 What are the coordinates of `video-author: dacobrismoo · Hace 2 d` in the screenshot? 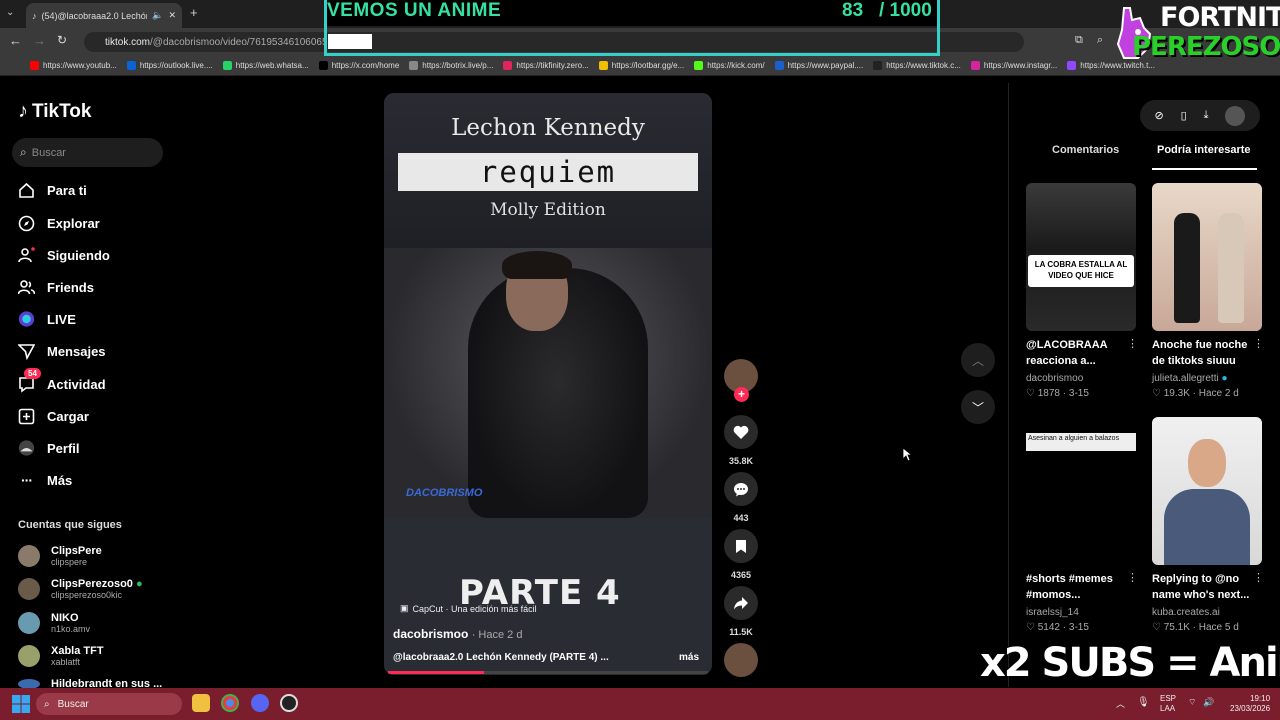 It's located at (457, 634).